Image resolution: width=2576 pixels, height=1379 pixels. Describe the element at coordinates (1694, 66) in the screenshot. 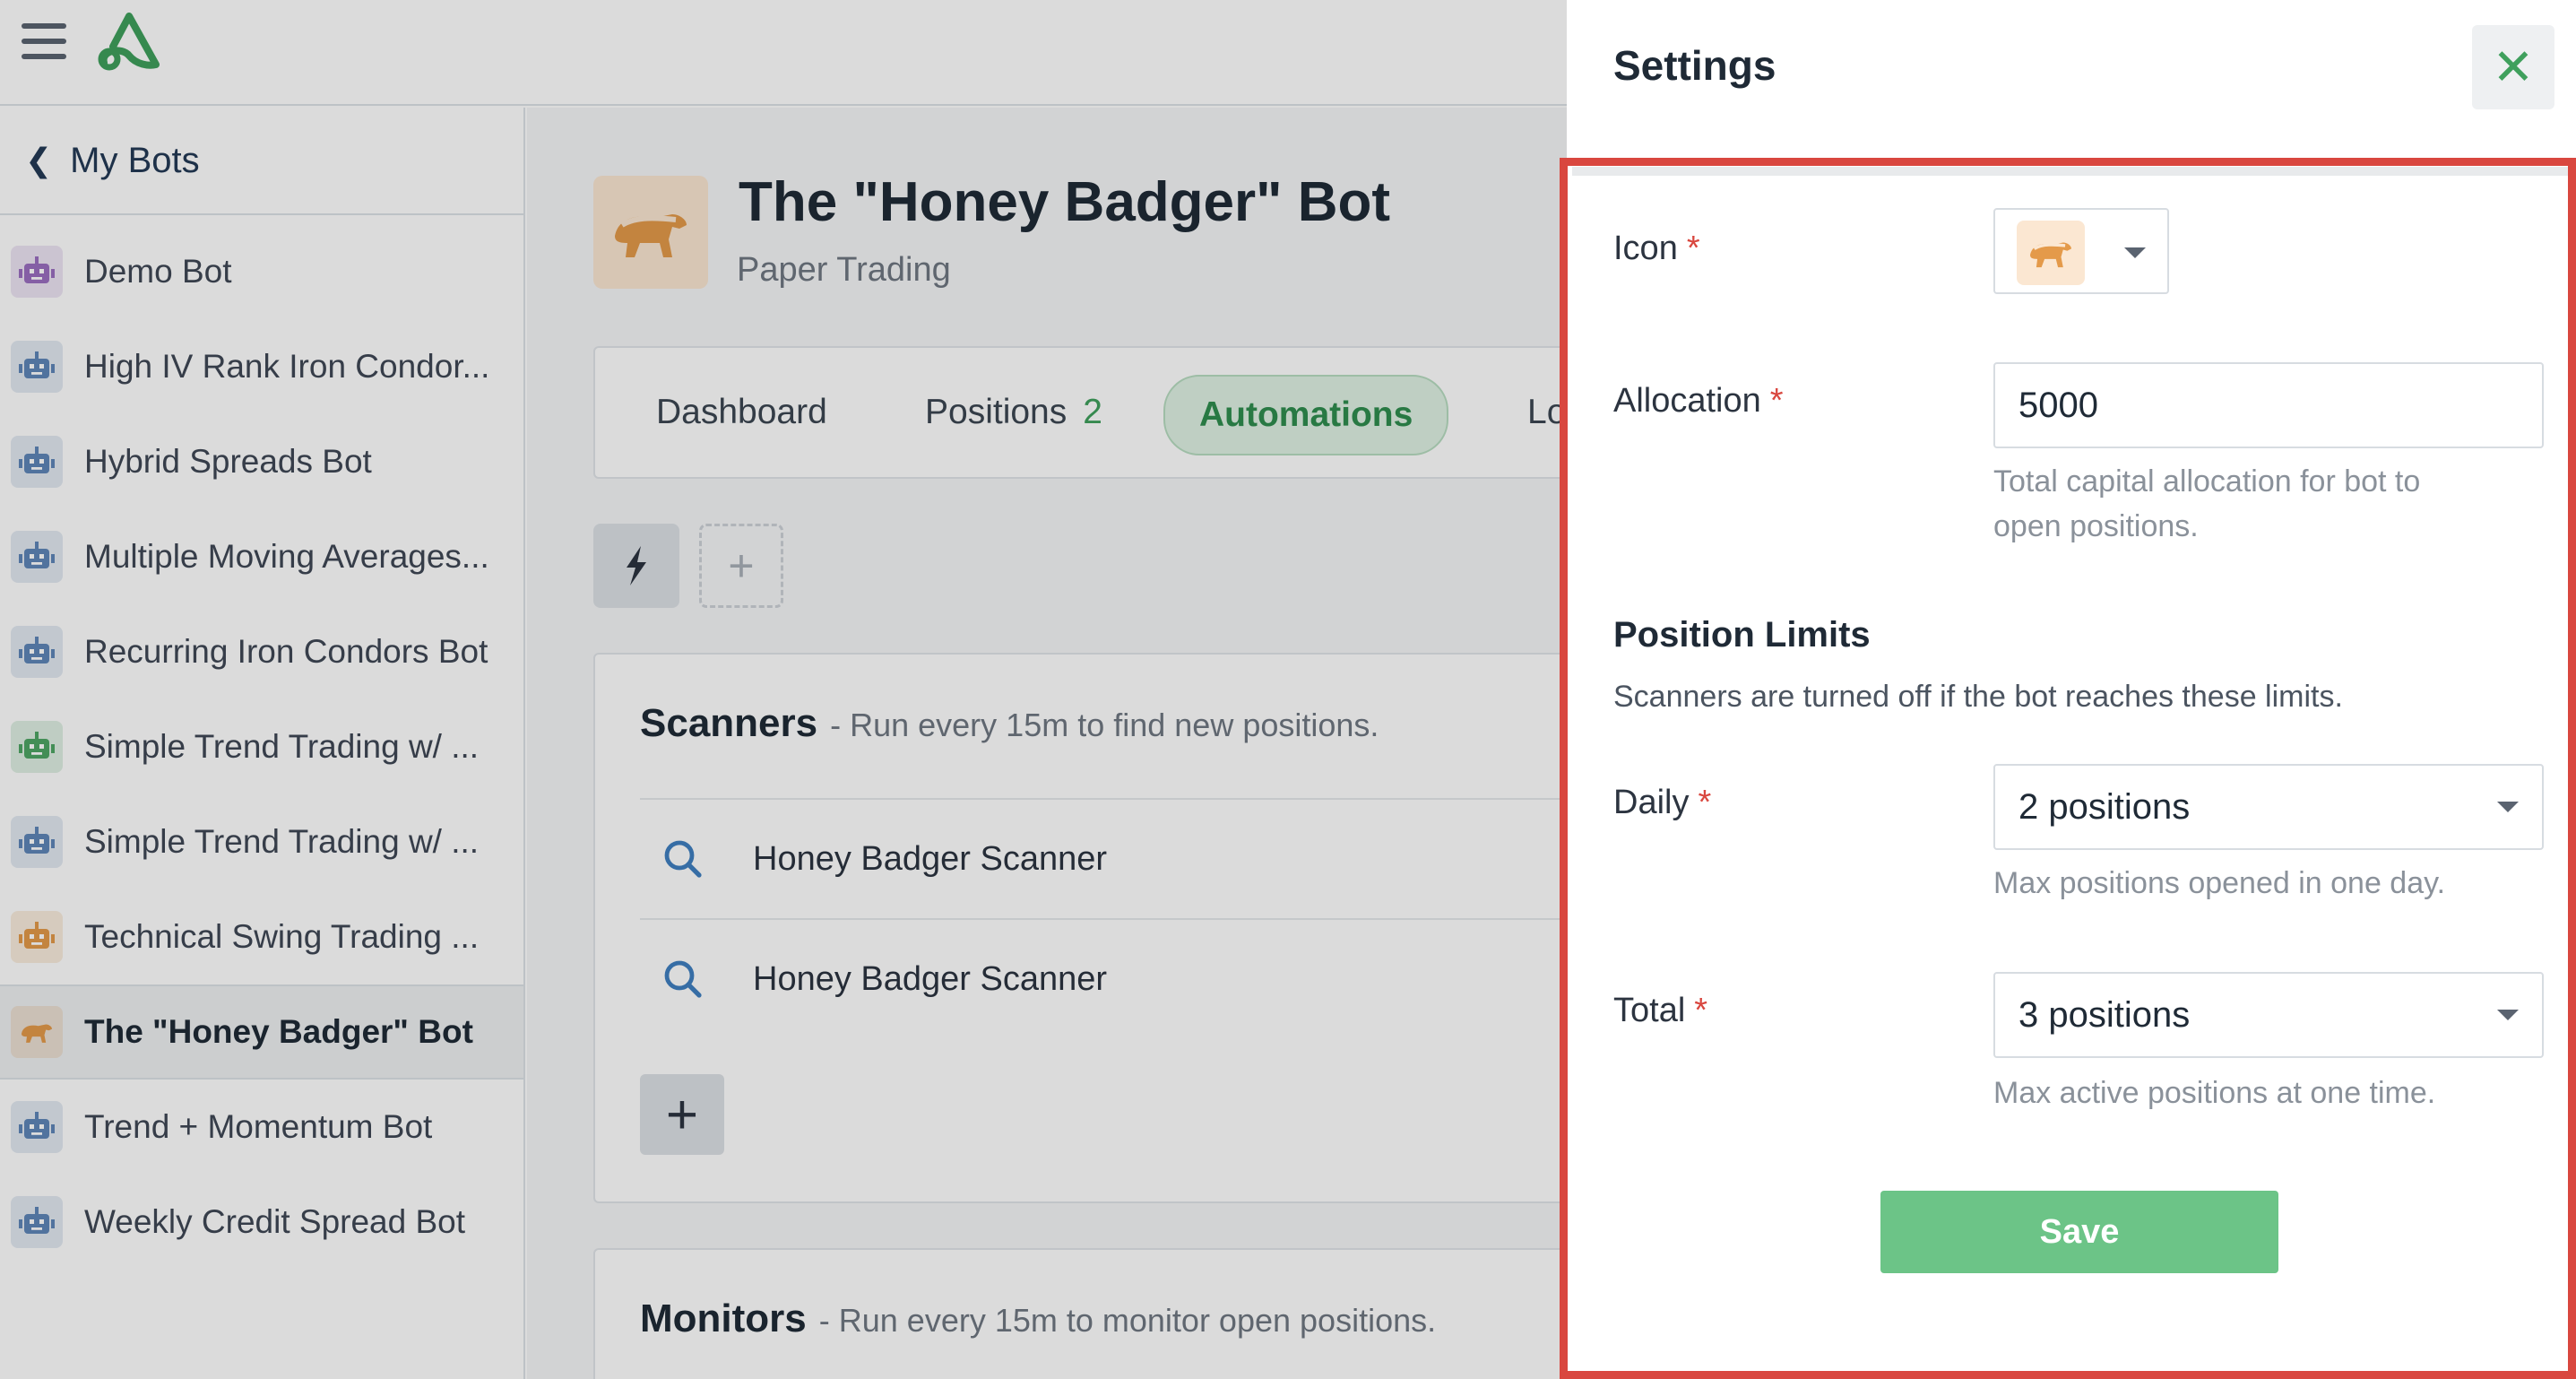

I see `settings-title: Settings` at that location.